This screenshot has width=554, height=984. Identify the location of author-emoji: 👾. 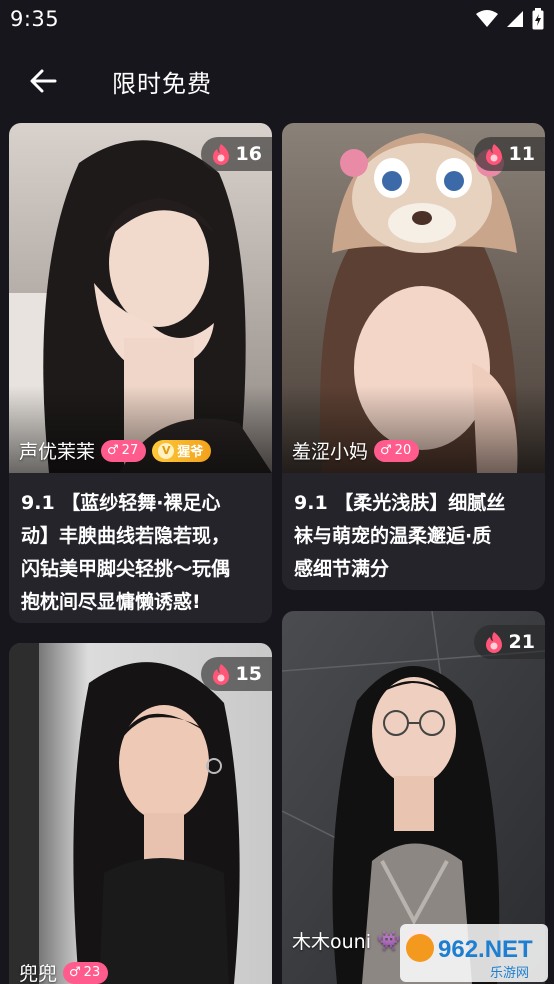
(389, 941).